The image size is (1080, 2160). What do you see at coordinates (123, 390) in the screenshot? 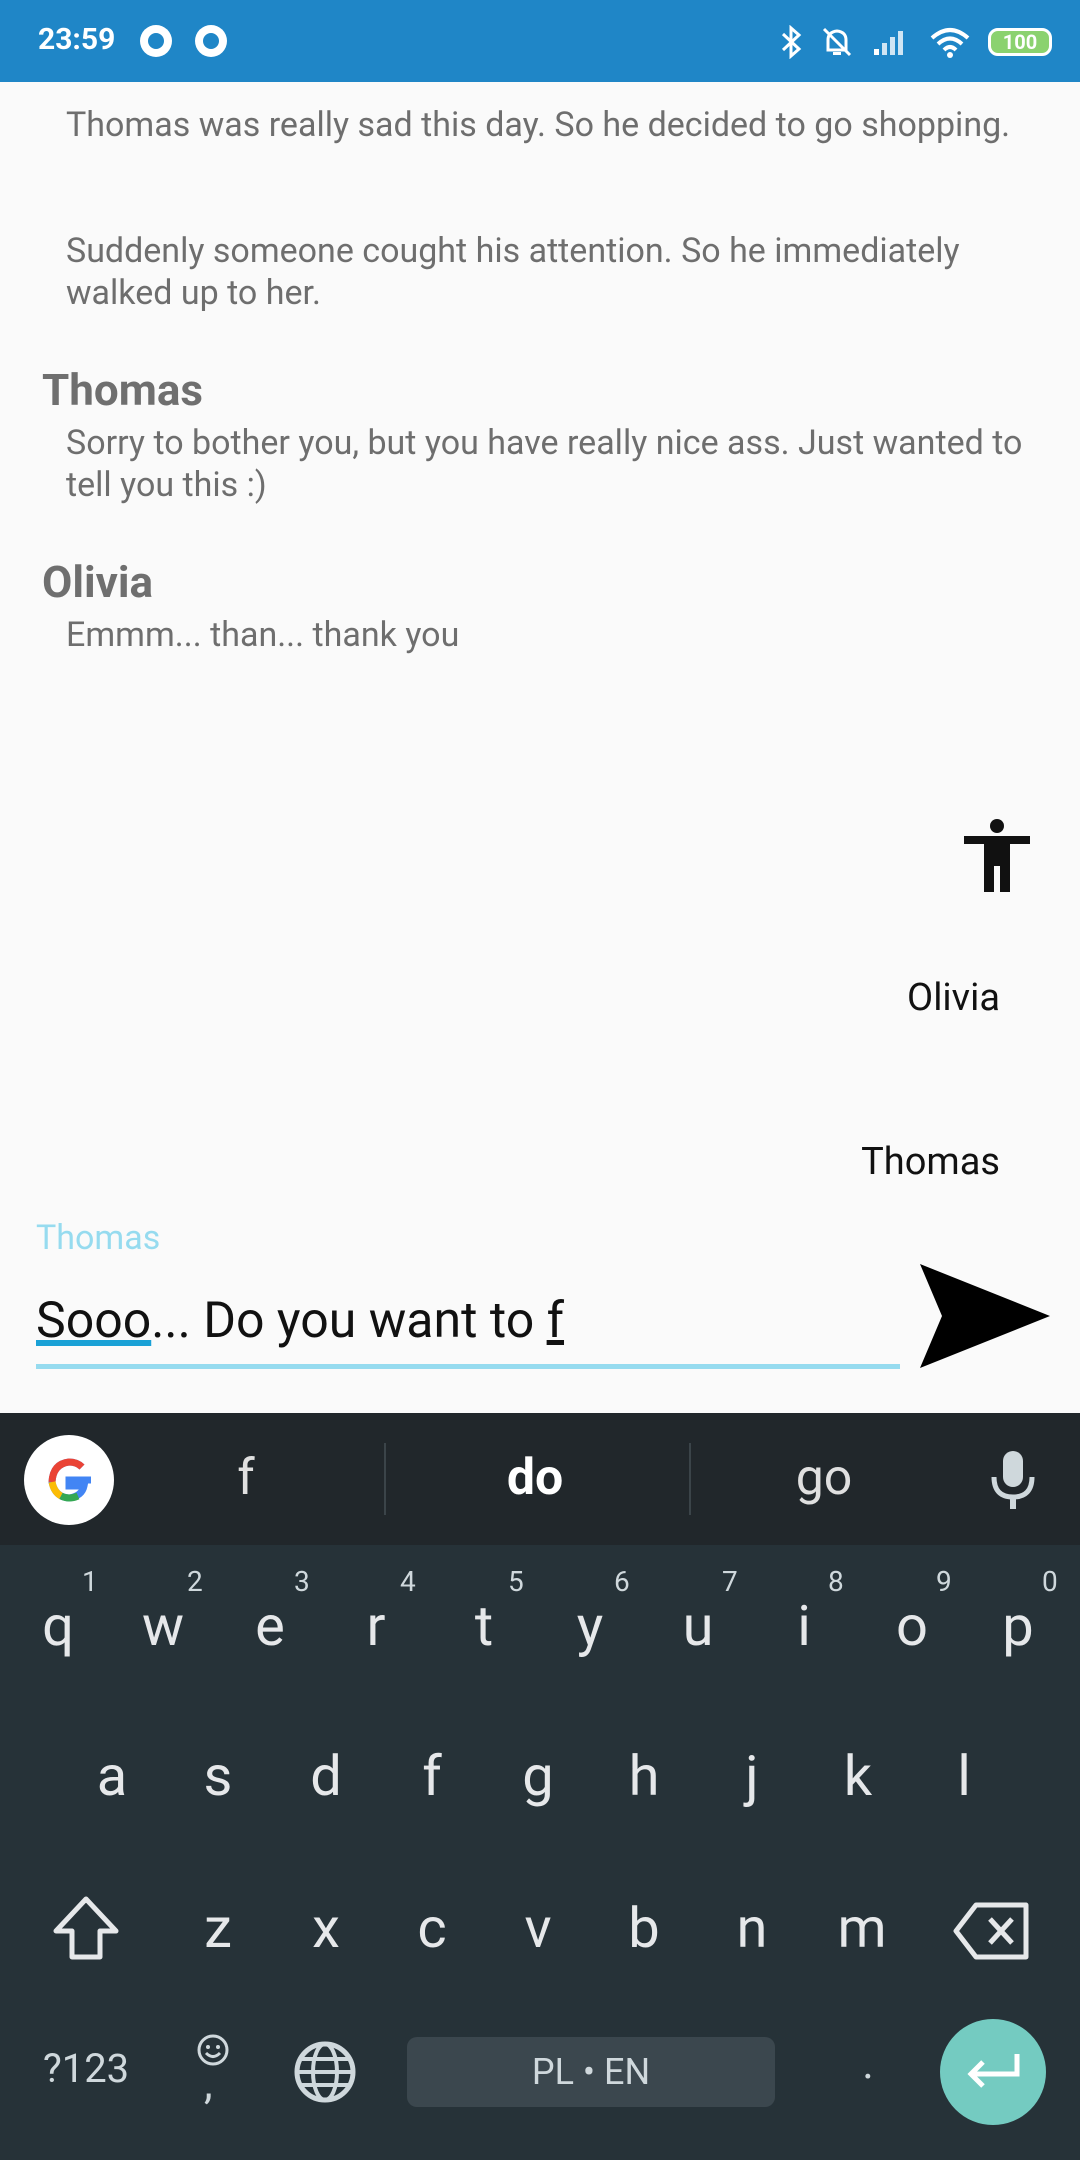
I see `speaker-name: Thomas` at bounding box center [123, 390].